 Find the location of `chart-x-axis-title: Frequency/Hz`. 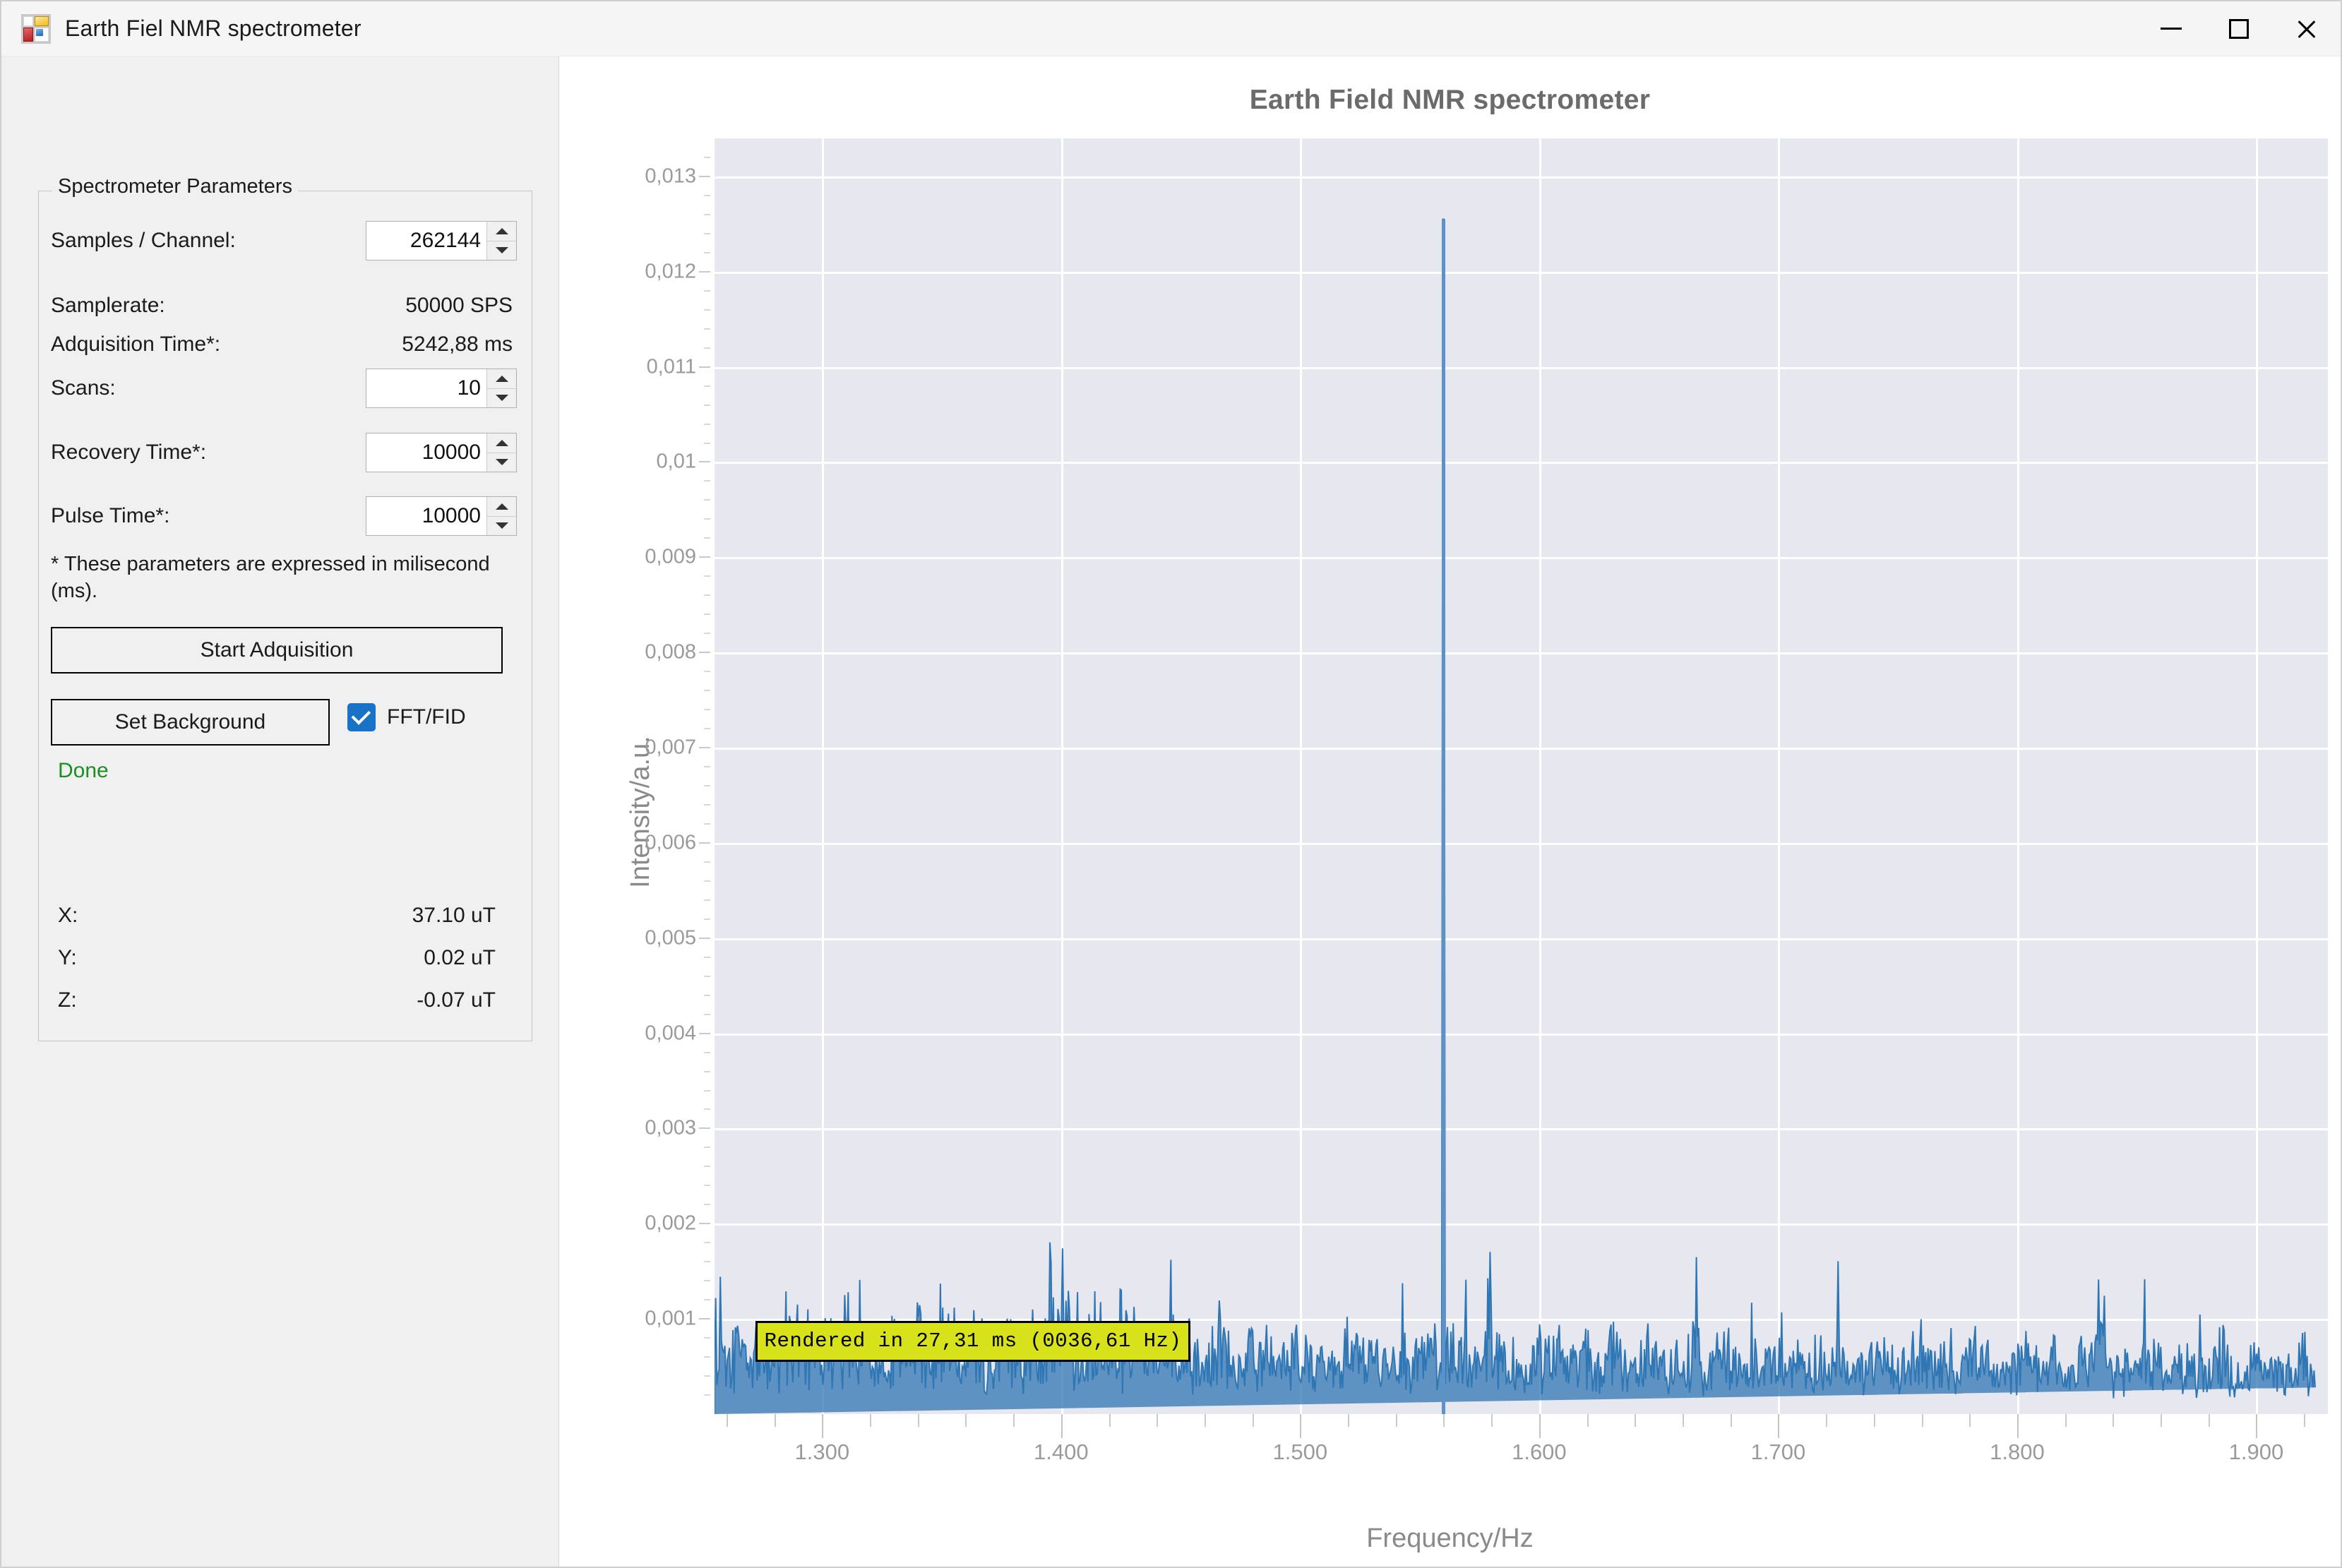

chart-x-axis-title: Frequency/Hz is located at coordinates (1450, 1538).